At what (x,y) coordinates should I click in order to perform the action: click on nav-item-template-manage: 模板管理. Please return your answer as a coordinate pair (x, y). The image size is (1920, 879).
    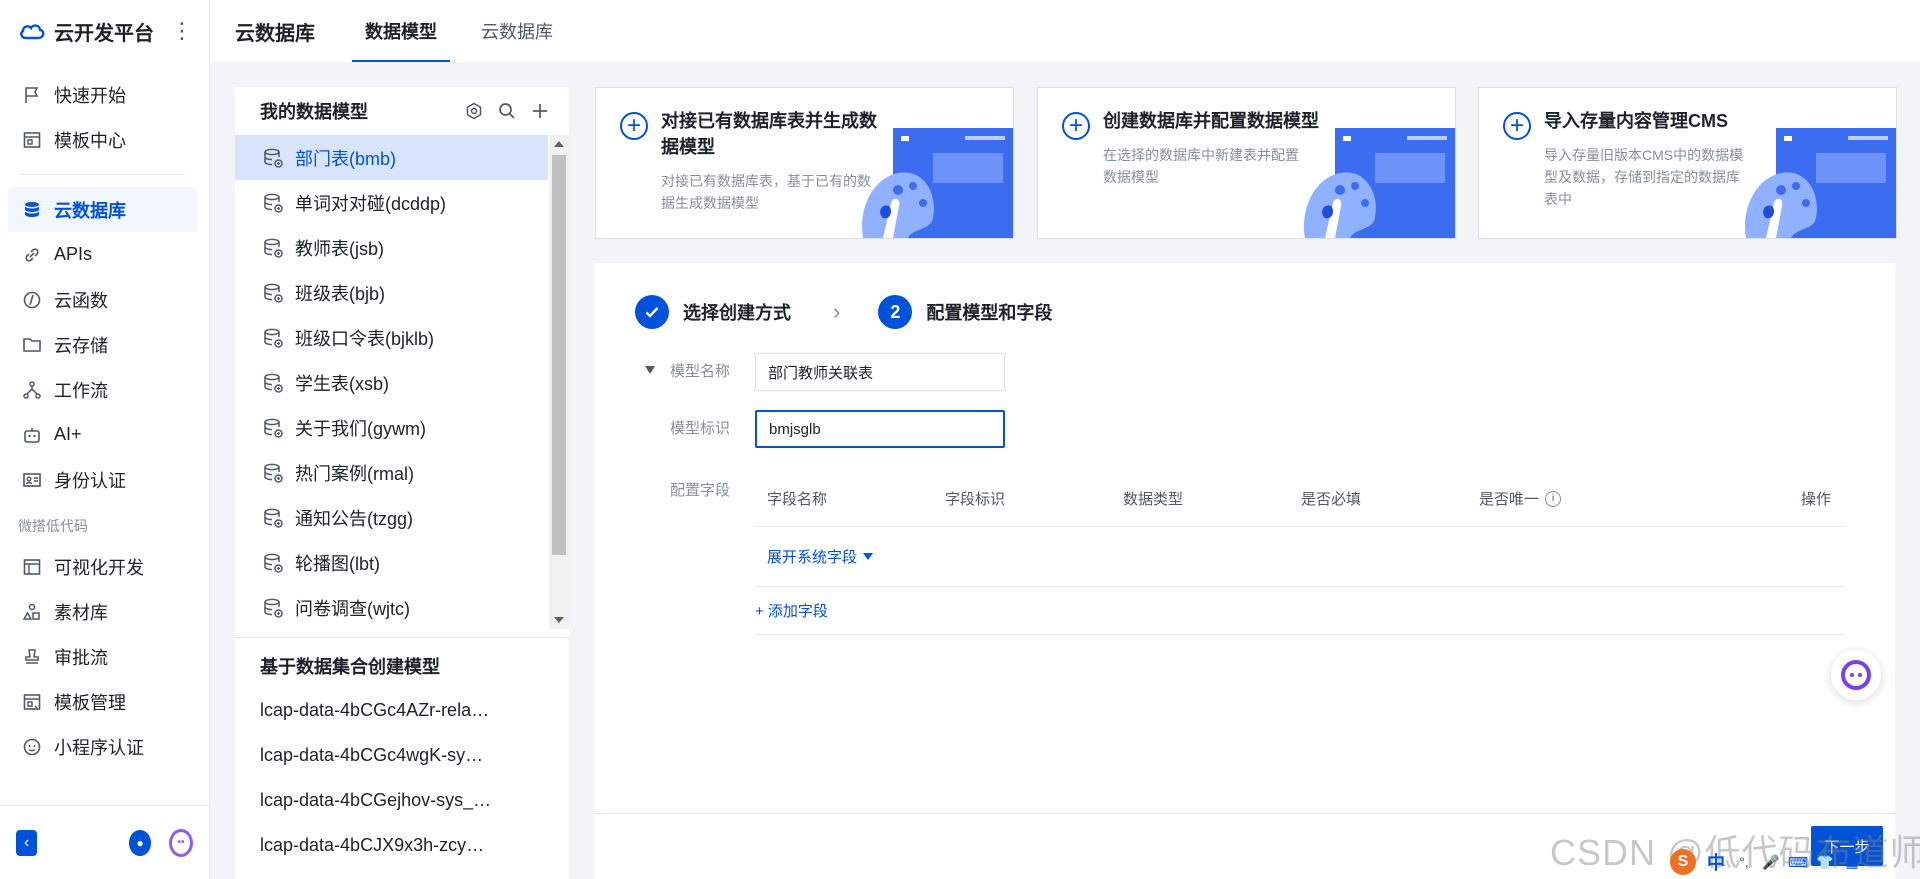
    Looking at the image, I should click on (102, 701).